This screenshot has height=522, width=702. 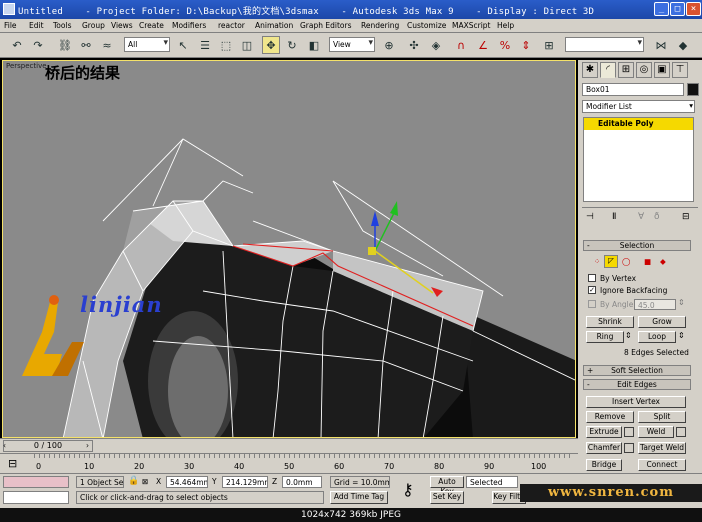 What do you see at coordinates (226, 45) in the screenshot?
I see `rectangular-selection-icon: ⬚` at bounding box center [226, 45].